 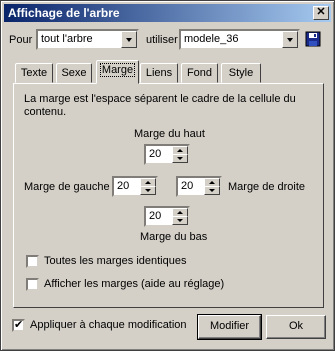 I want to click on ok-label: Ok, so click(x=296, y=326).